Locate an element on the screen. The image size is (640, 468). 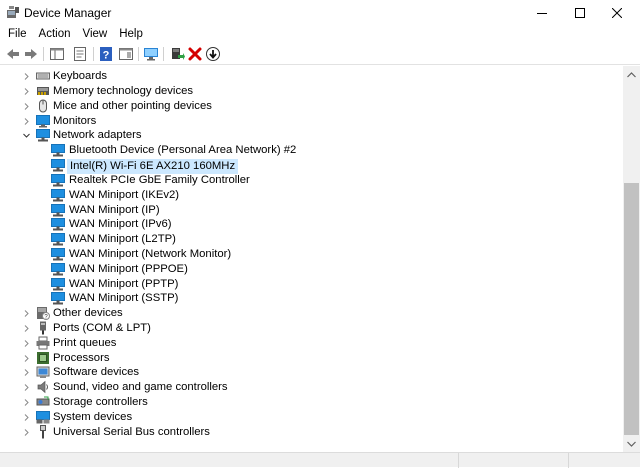
console-tree-icon is located at coordinates (57, 54).